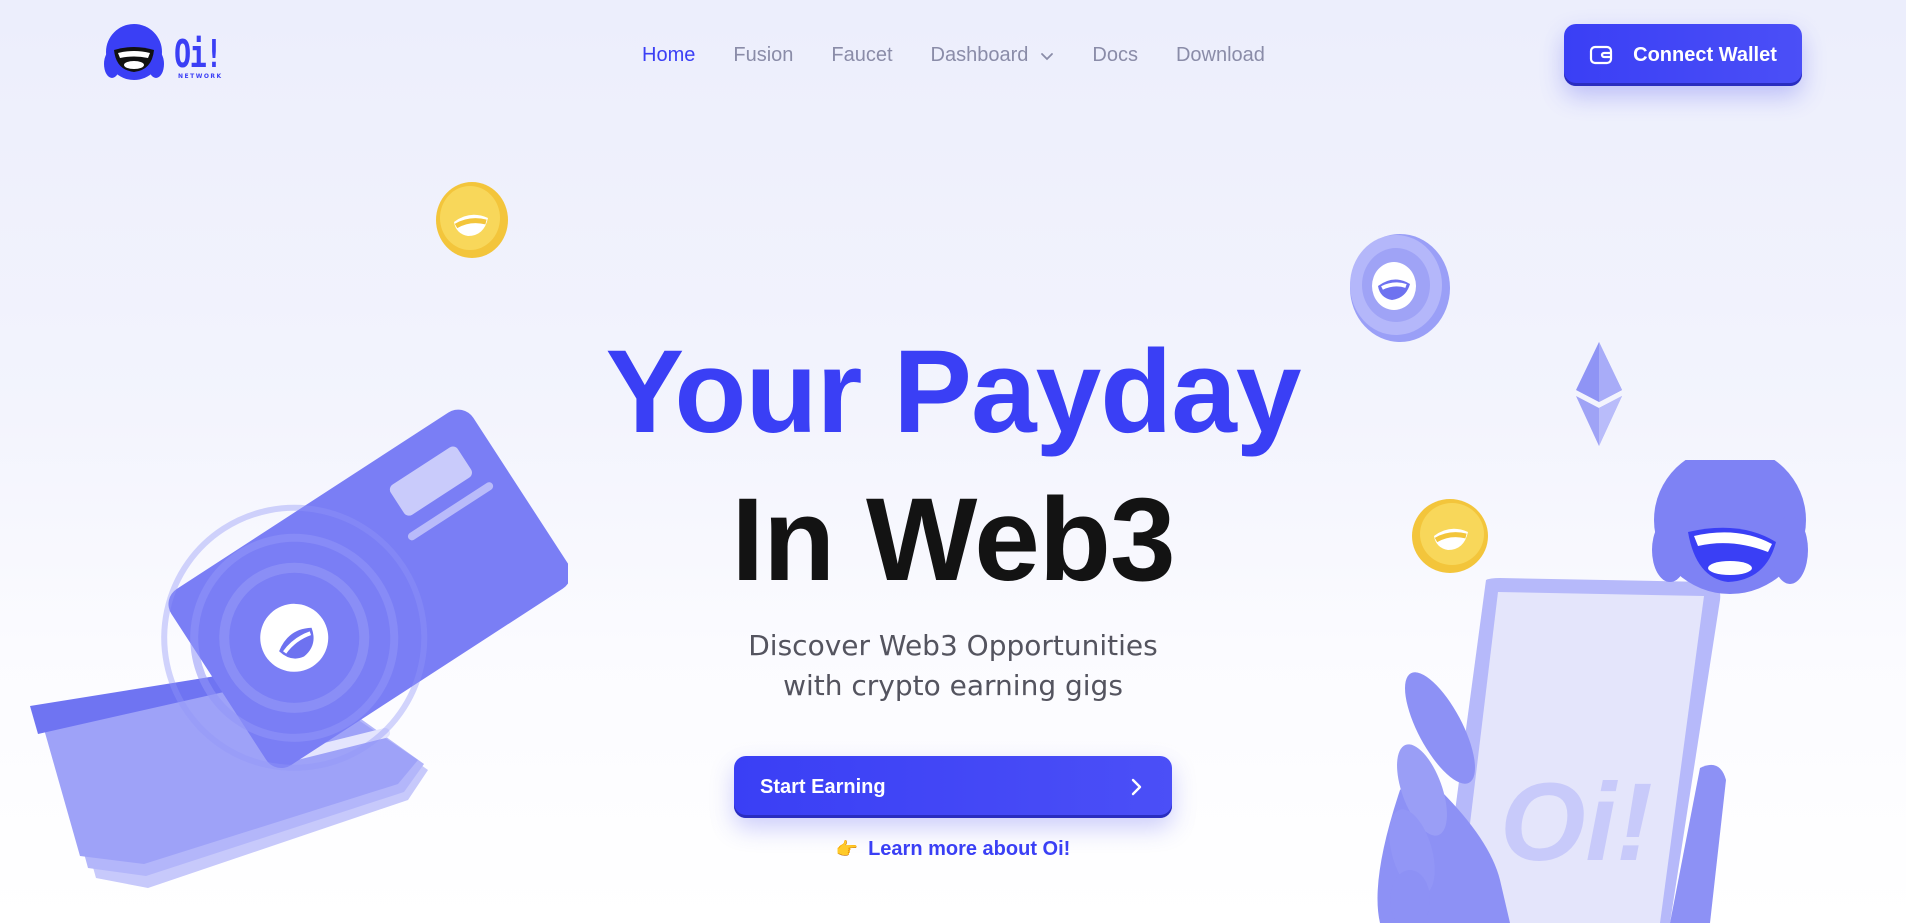 This screenshot has width=1906, height=923. I want to click on nav-docs: Docs, so click(1115, 55).